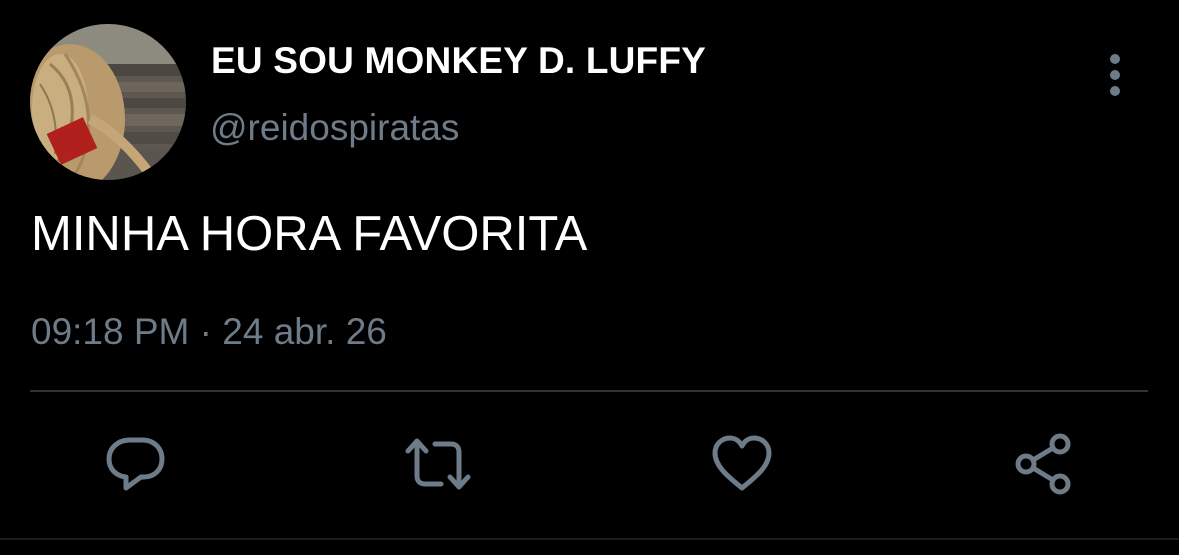 This screenshot has width=1179, height=555. What do you see at coordinates (110, 331) in the screenshot?
I see `tweet-time: 09:18 PM` at bounding box center [110, 331].